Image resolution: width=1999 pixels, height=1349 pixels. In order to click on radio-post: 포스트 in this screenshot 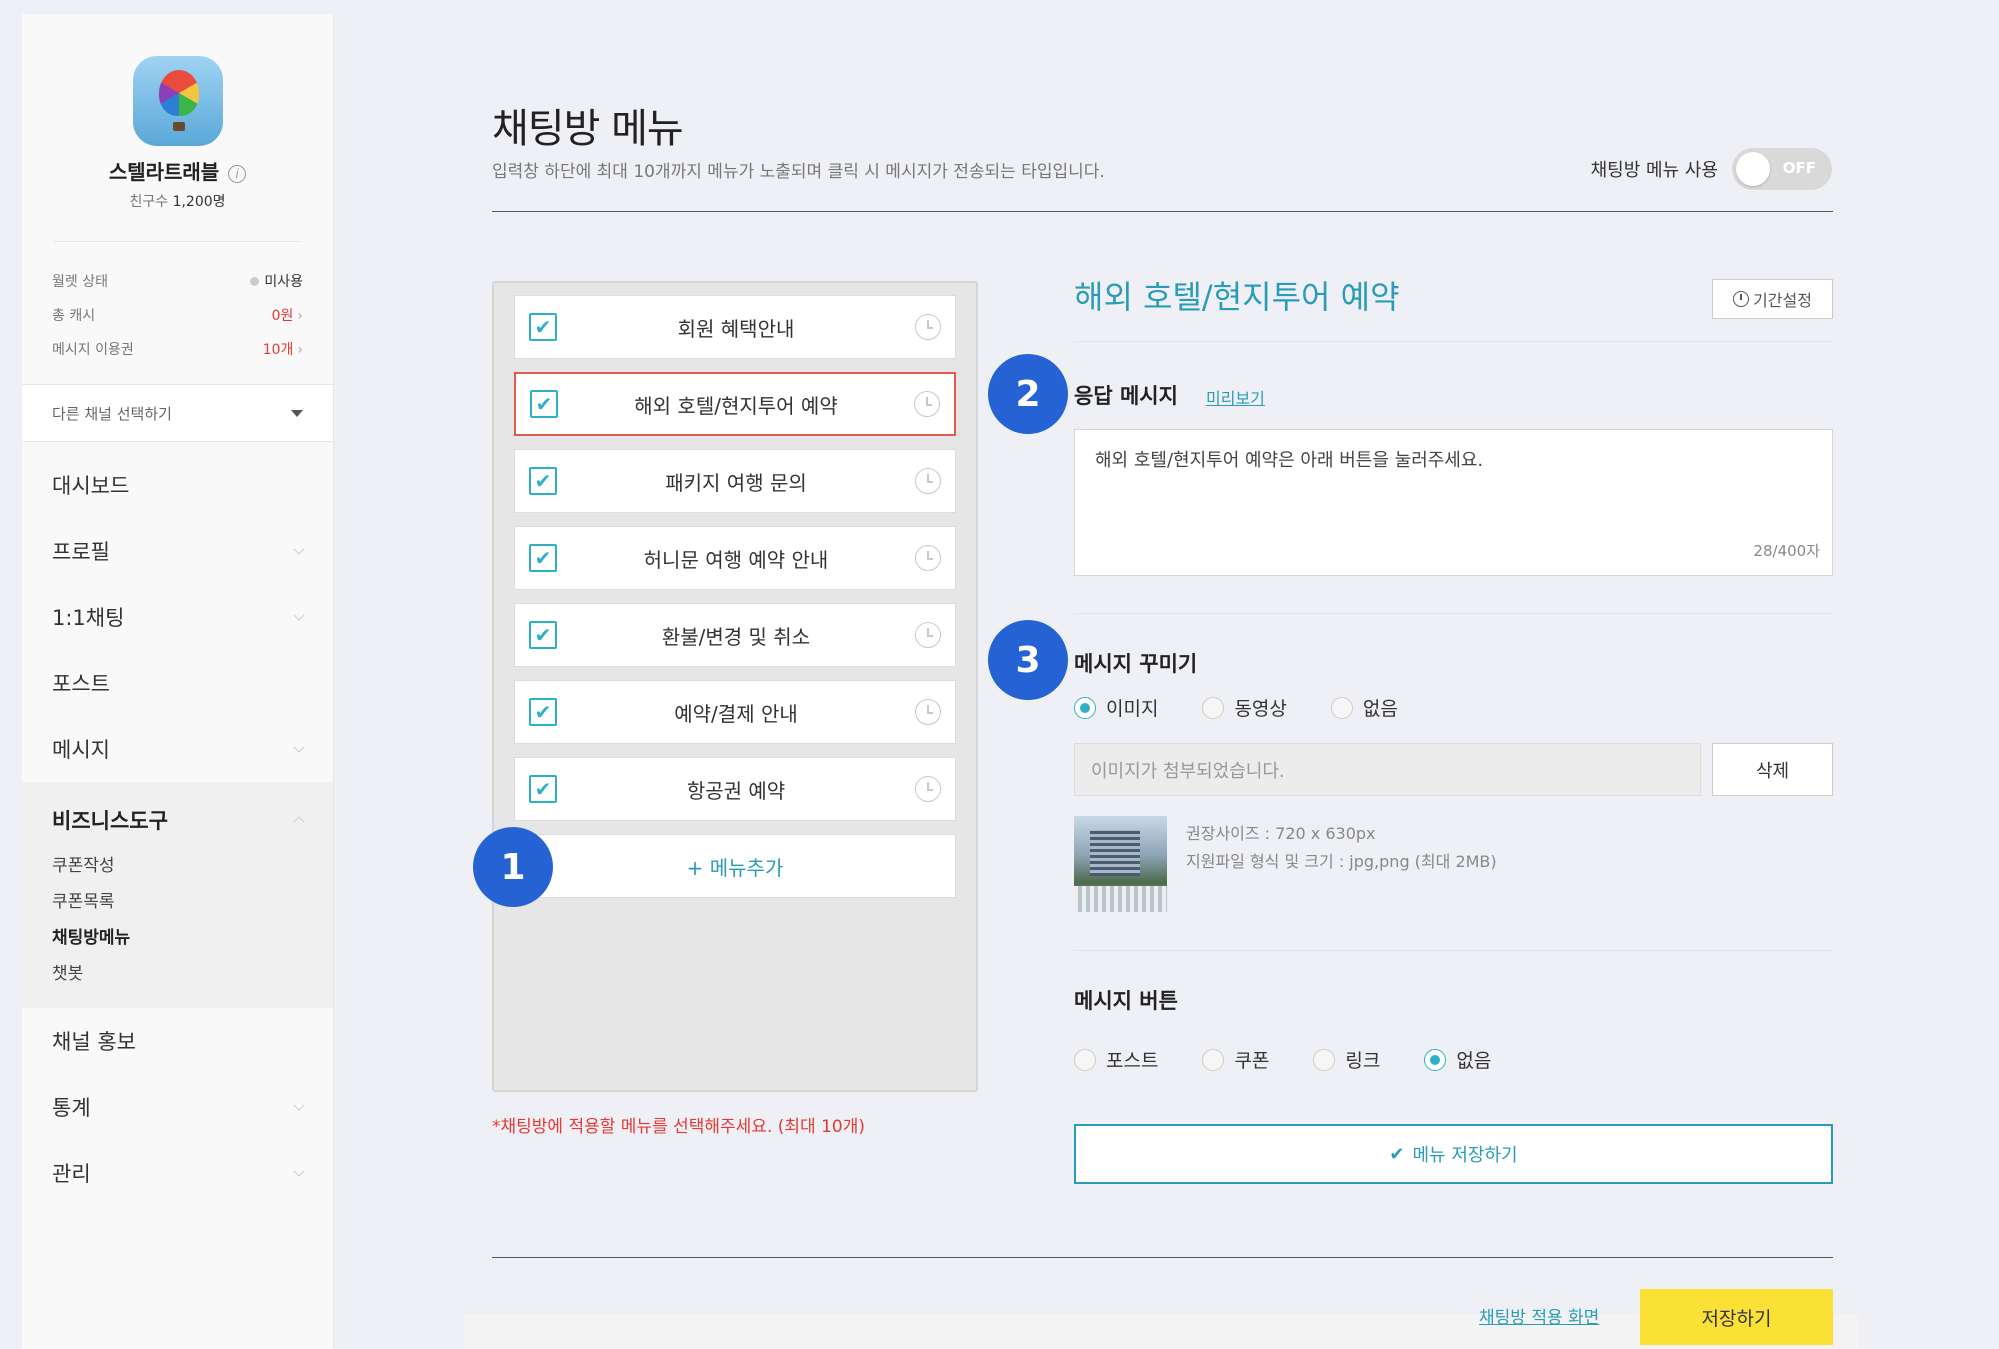, I will do `click(1116, 1059)`.